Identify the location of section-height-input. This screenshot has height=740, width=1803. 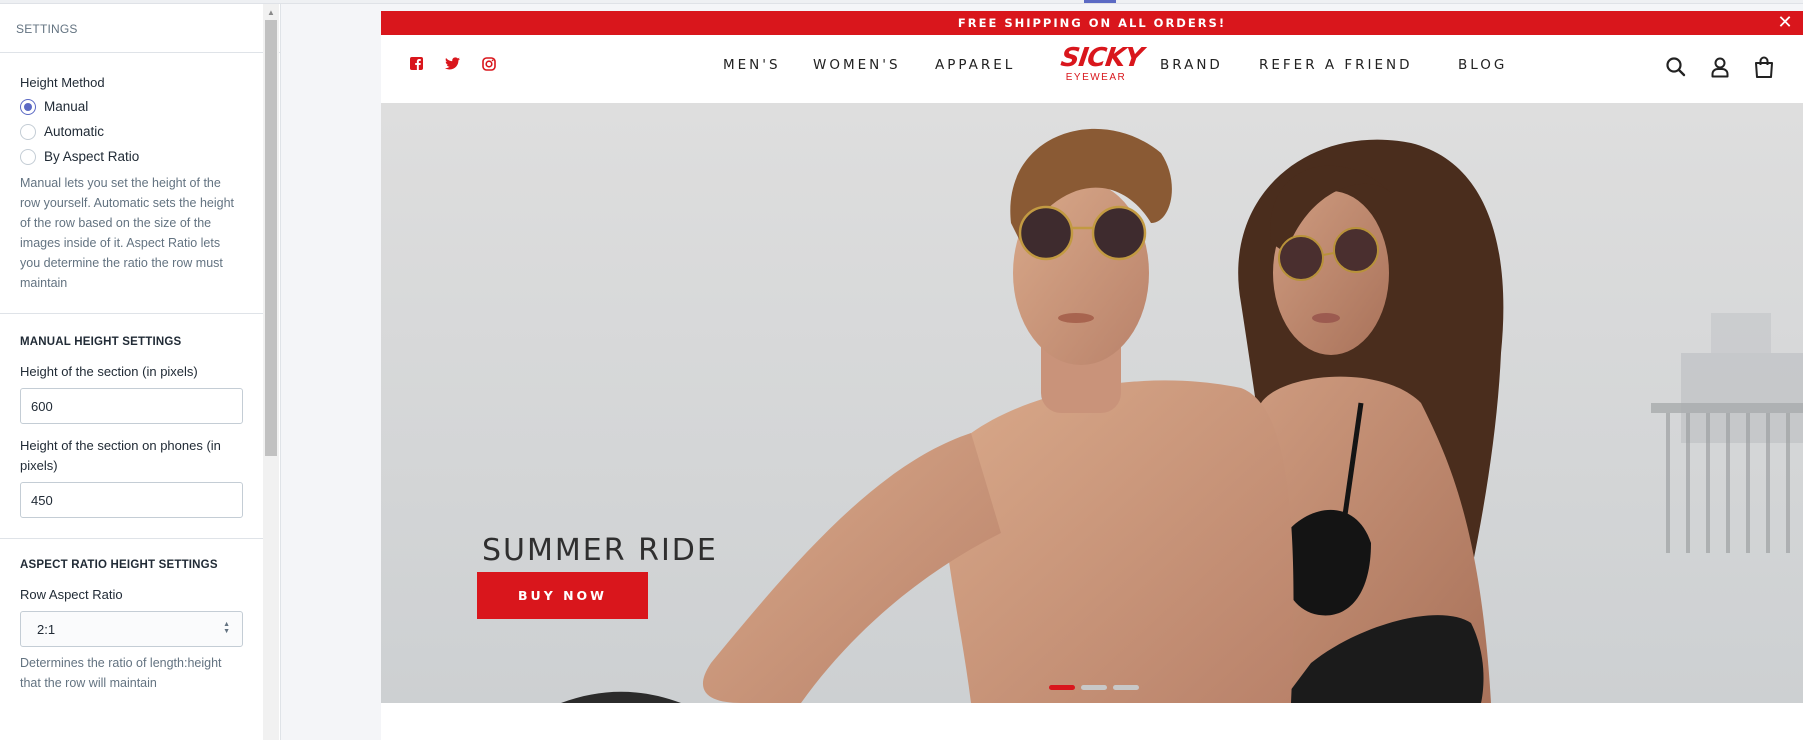
(131, 406).